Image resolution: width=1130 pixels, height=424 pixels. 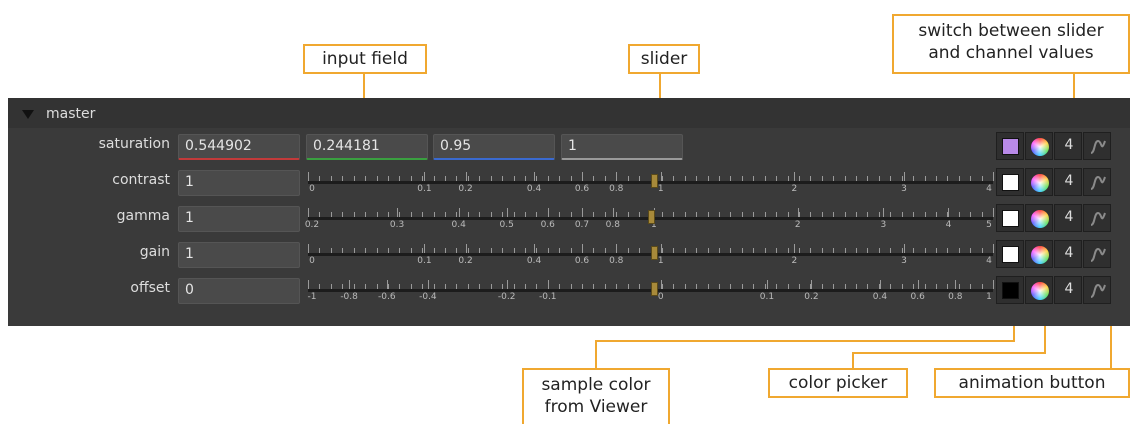 I want to click on gamma-slider: 0.2 0.3 0.4 0.5 0.6 0.7 0.8 1 2 3 4 5, so click(x=649, y=218).